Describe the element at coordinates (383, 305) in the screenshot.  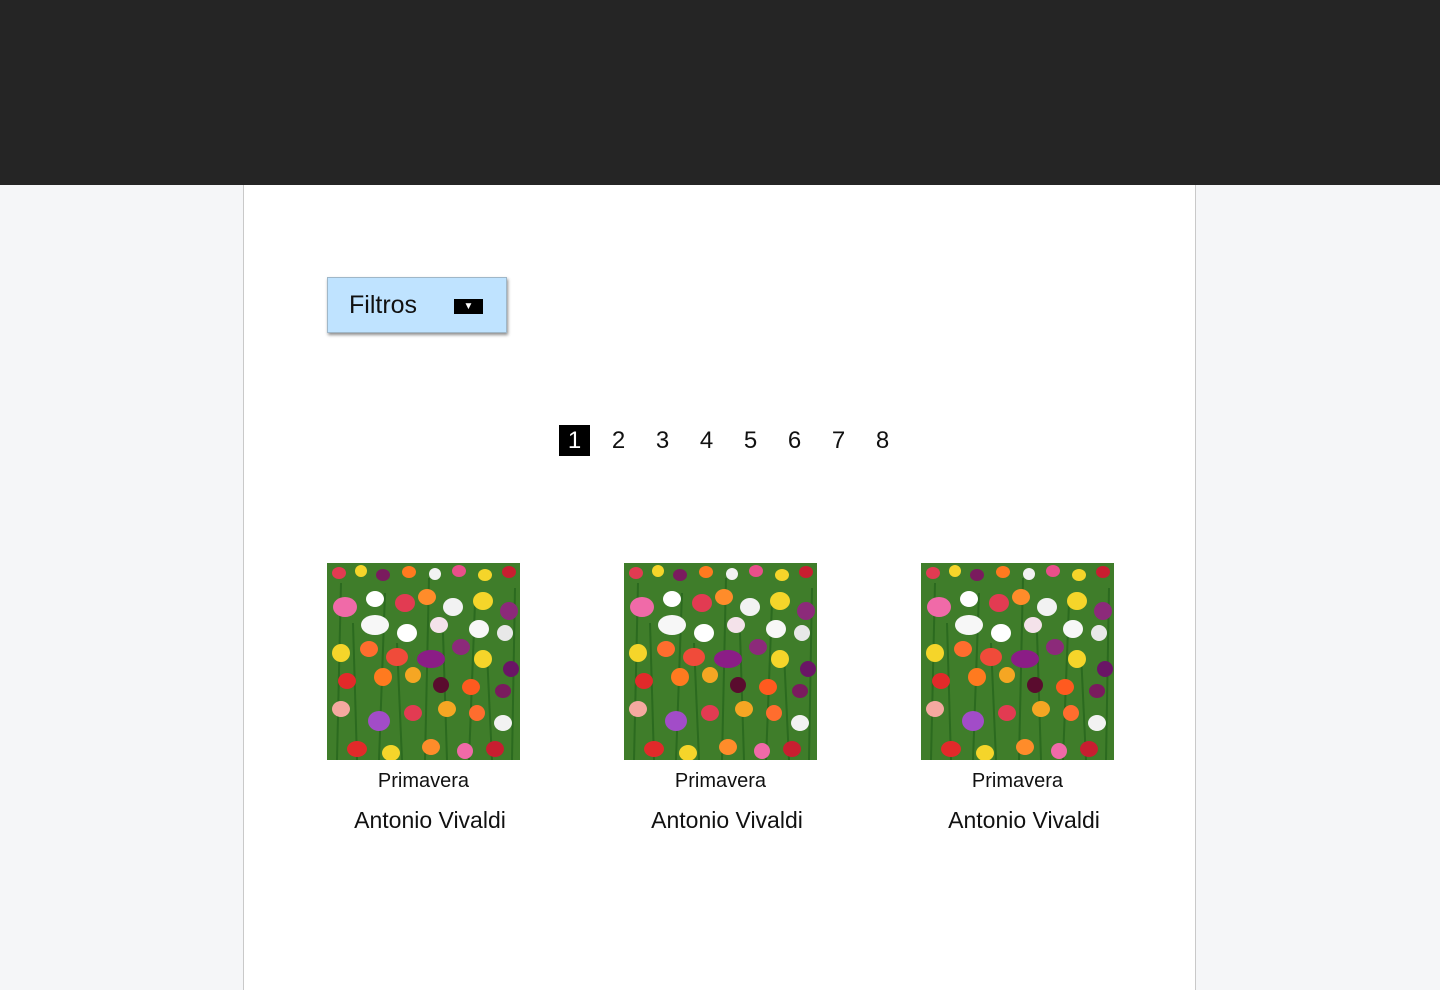
I see `filters-label: Filtros` at that location.